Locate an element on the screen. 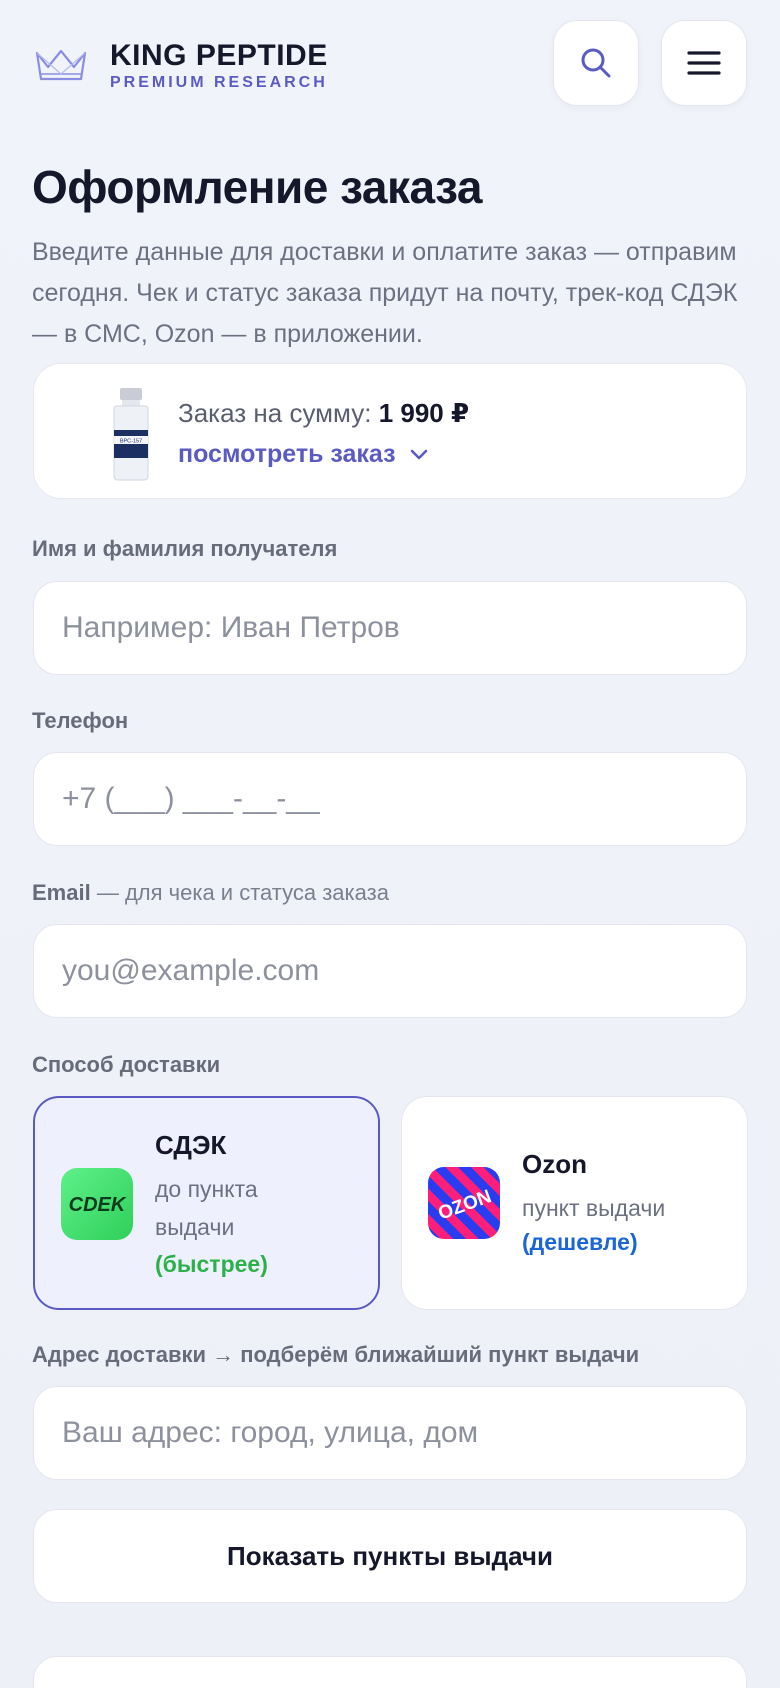 The width and height of the screenshot is (780, 1688). search-icon is located at coordinates (596, 63).